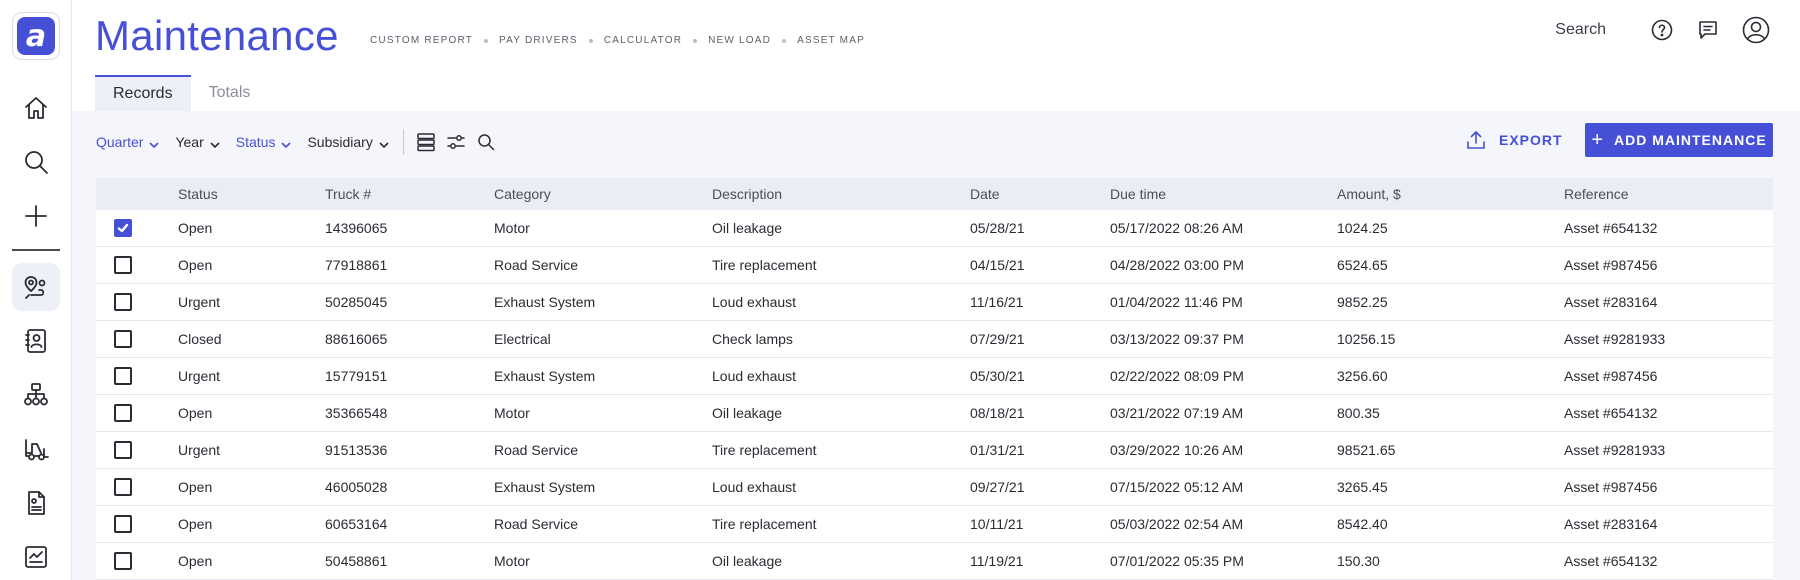  I want to click on sidebar-item-create, so click(36, 216).